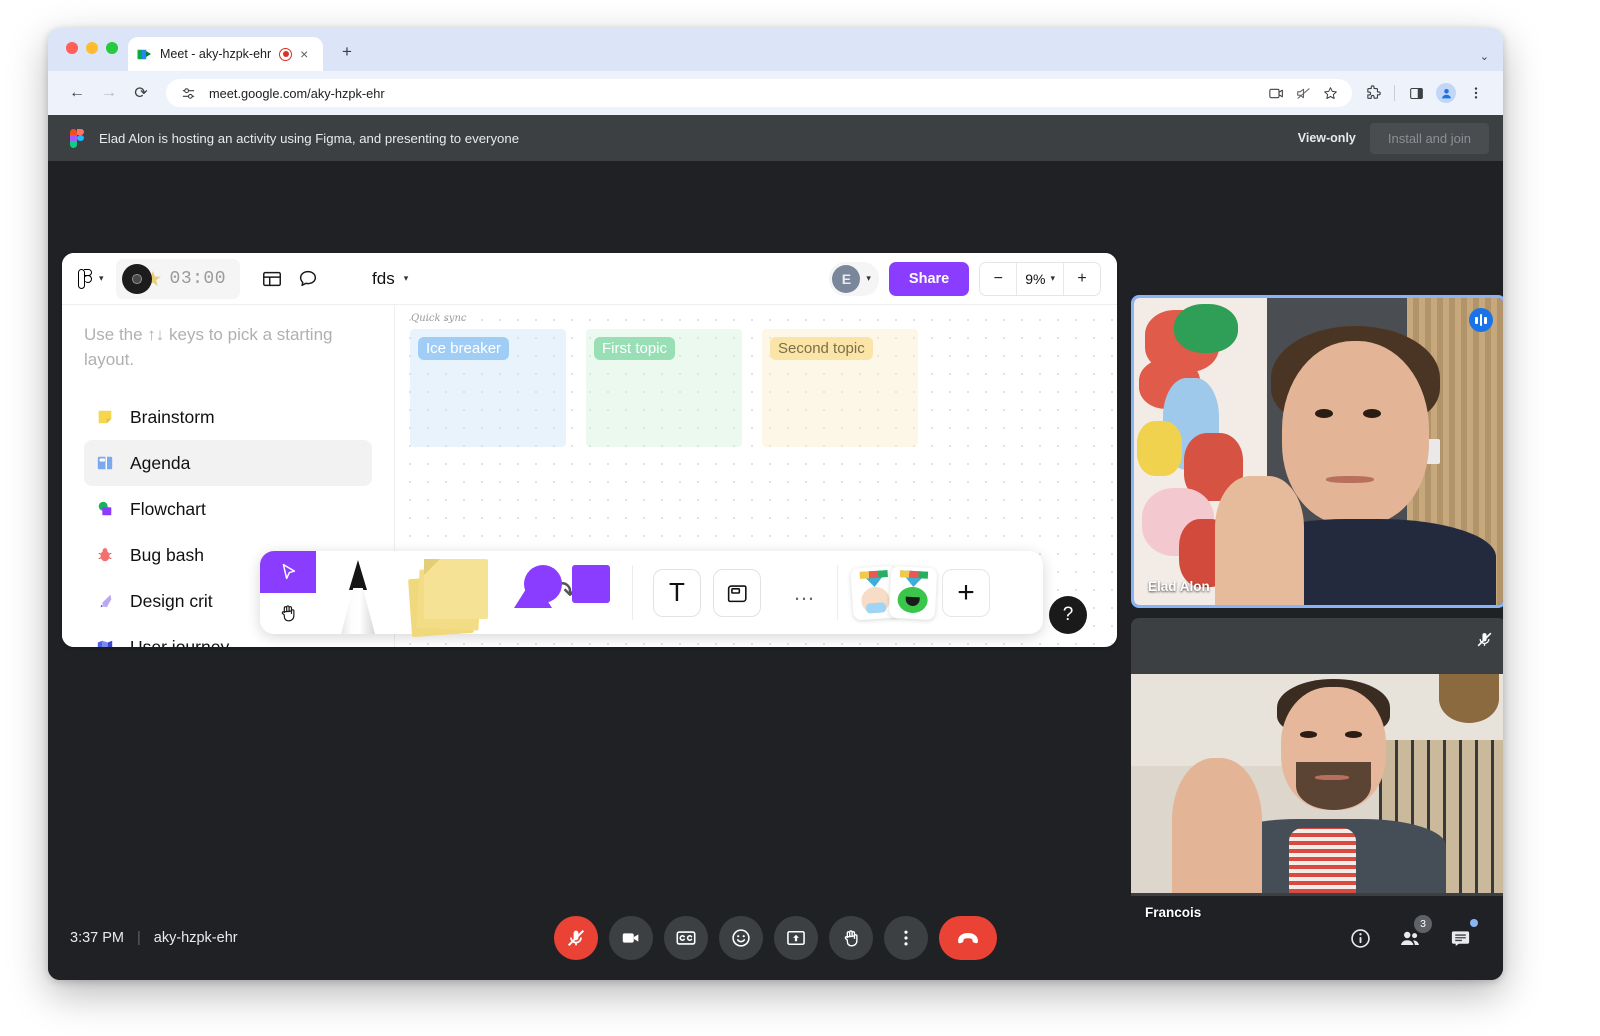  I want to click on browser-navbar: ← → ⟳ meet.google.com/aky-hzpk-ehr, so click(775, 93).